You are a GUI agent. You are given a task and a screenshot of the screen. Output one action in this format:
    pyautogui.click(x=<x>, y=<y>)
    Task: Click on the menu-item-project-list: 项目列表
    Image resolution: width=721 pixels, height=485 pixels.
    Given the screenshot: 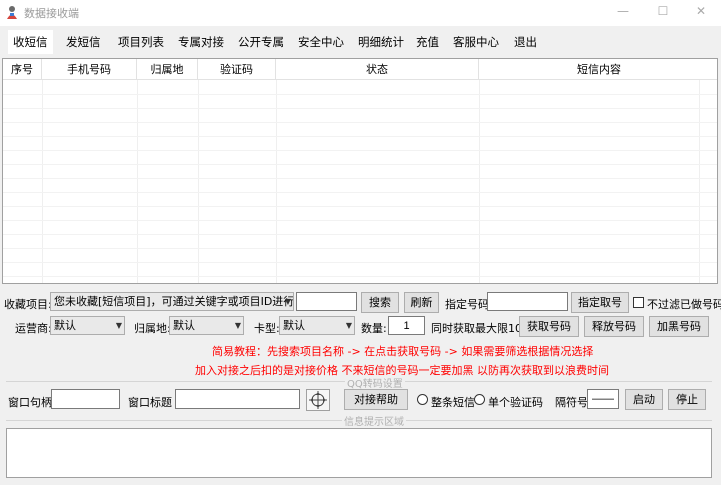 What is the action you would take?
    pyautogui.click(x=141, y=42)
    